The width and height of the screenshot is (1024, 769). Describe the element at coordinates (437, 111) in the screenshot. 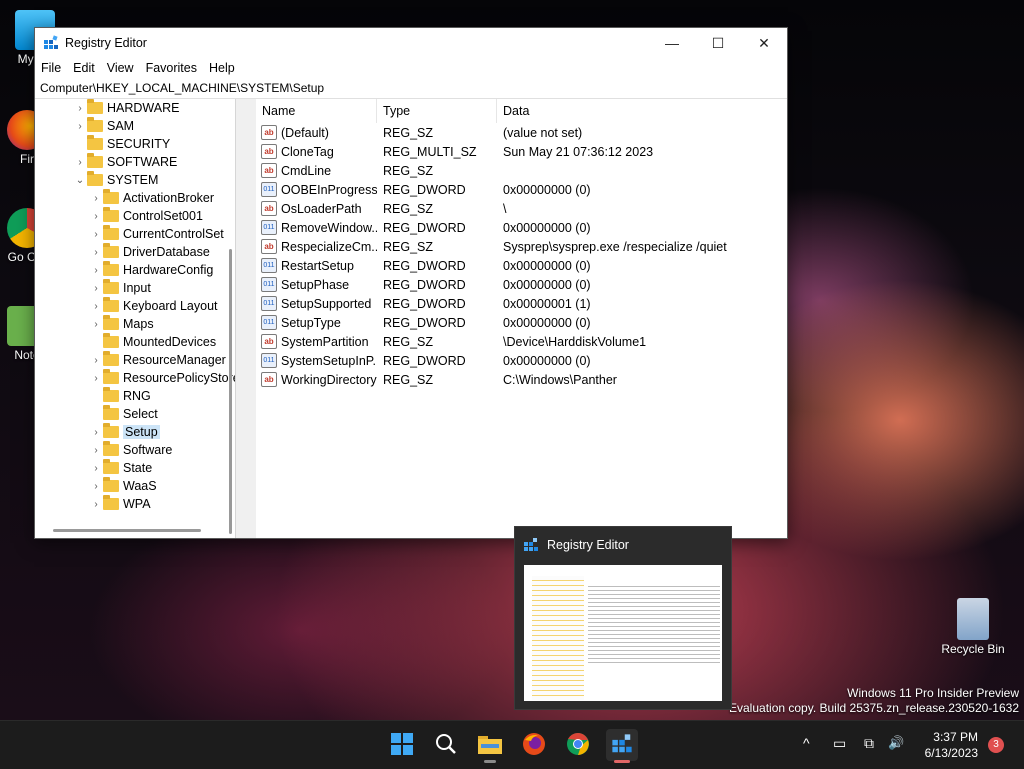

I see `column-header-type: Type` at that location.